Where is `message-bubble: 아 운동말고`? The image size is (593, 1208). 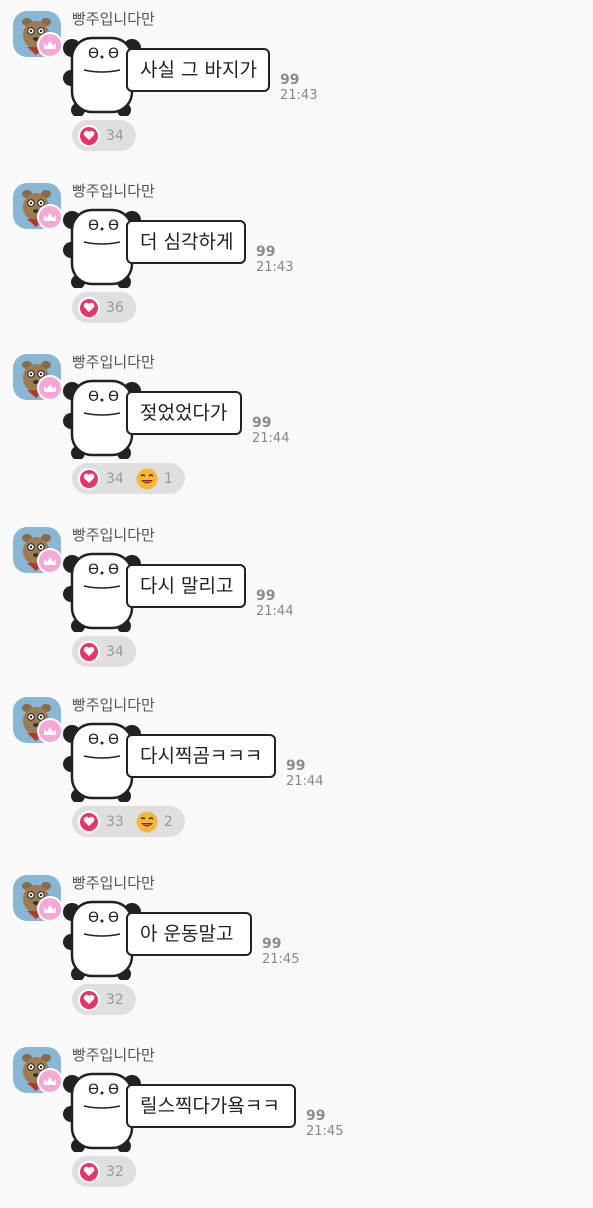 message-bubble: 아 운동말고 is located at coordinates (189, 934).